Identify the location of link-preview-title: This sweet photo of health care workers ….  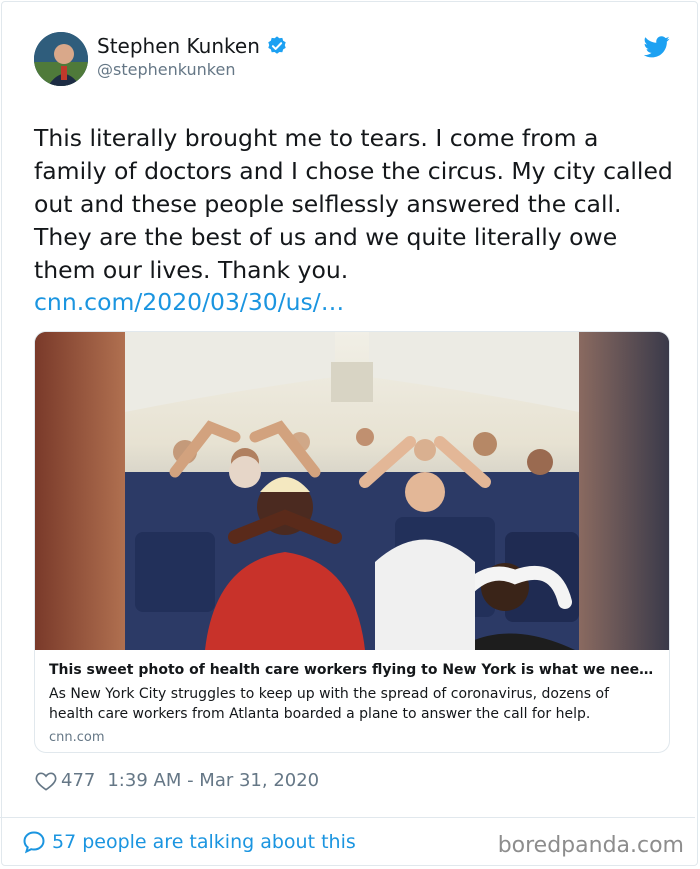
(352, 670).